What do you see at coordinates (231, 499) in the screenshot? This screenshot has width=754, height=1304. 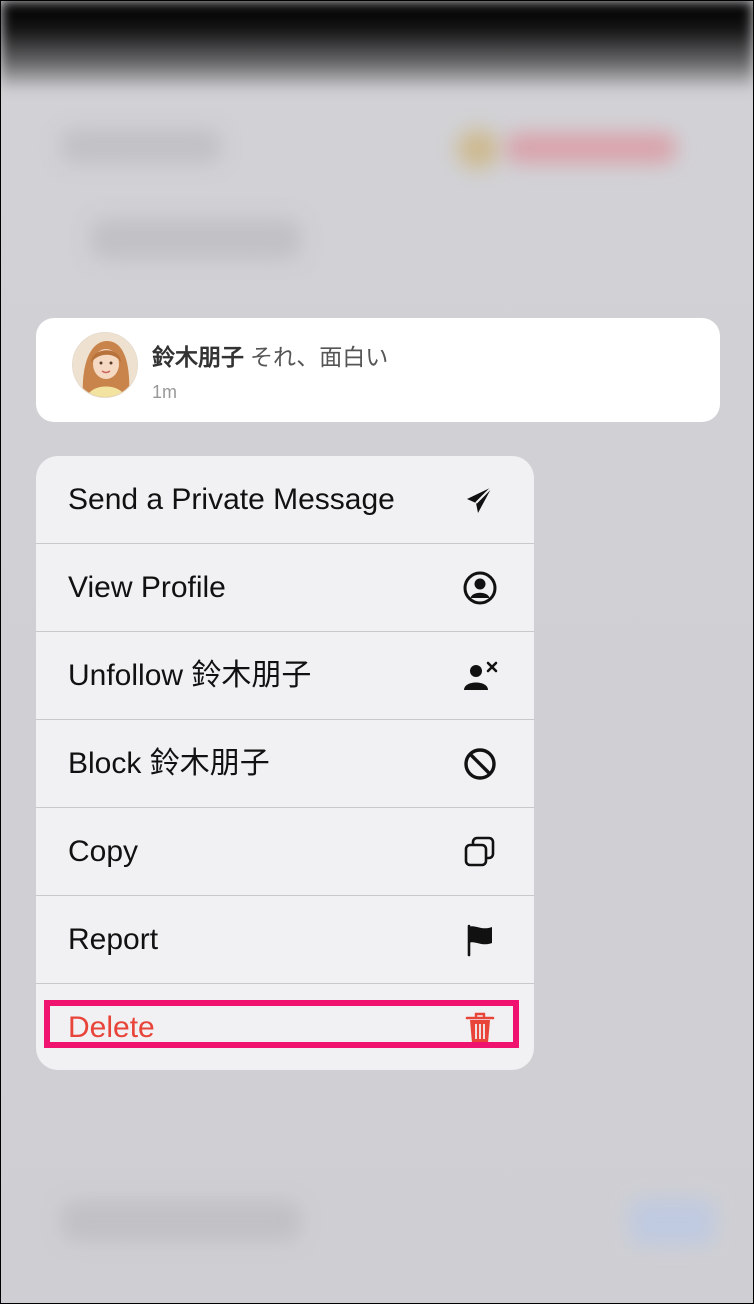 I see `menu-item-label: Send a Private Message` at bounding box center [231, 499].